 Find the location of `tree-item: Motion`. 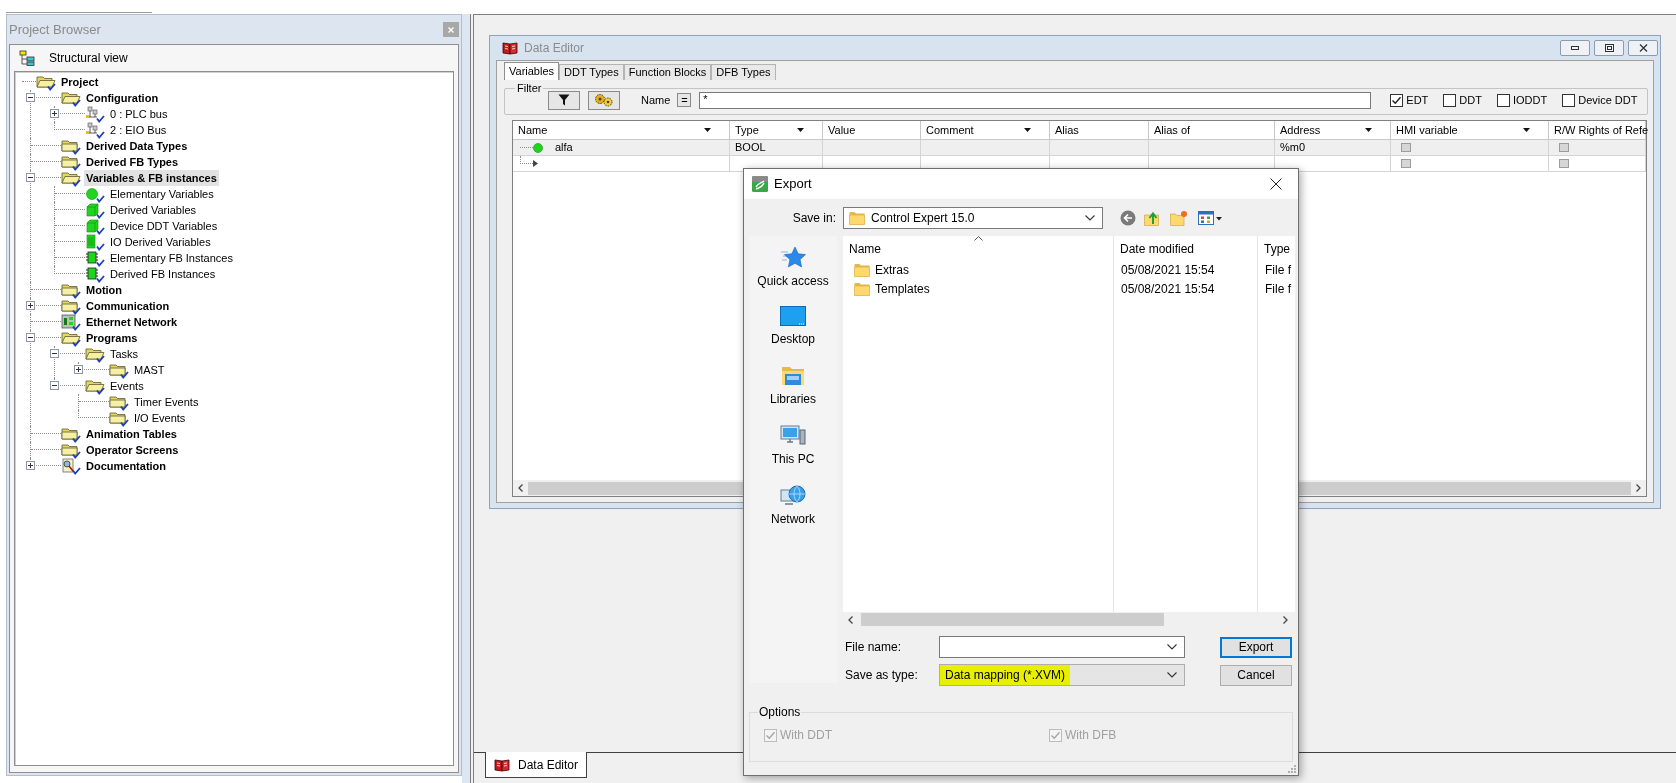

tree-item: Motion is located at coordinates (104, 290).